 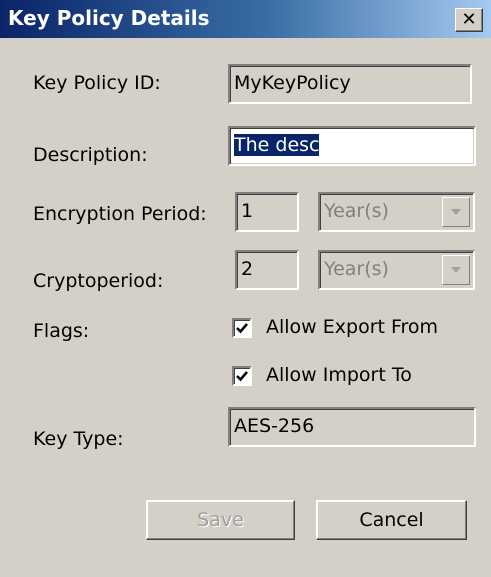 I want to click on save-button: Save, so click(x=220, y=520).